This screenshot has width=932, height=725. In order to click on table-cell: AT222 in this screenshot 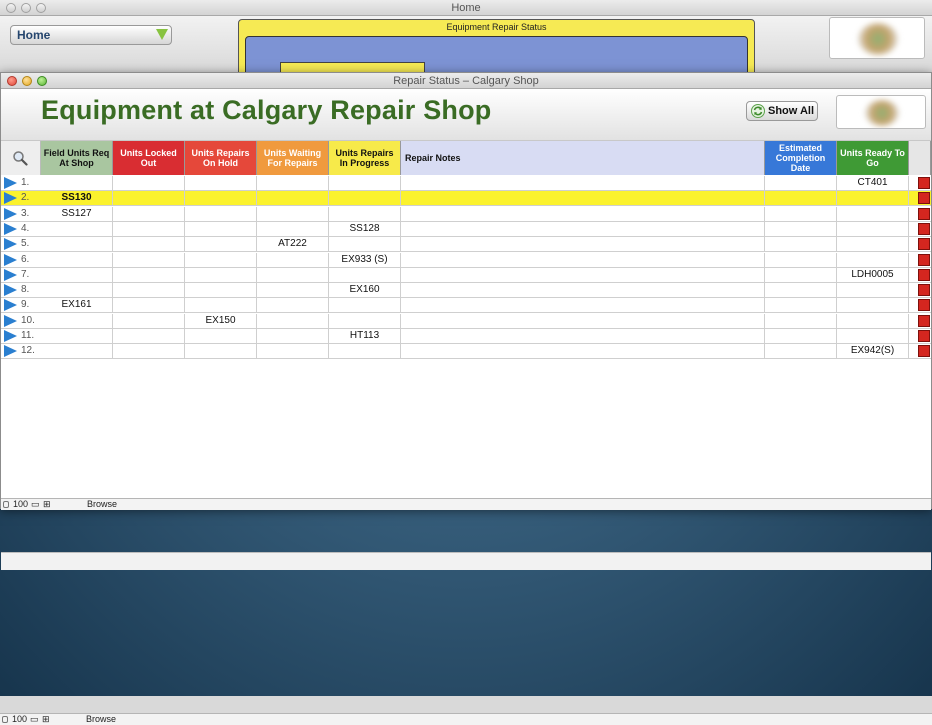, I will do `click(293, 245)`.